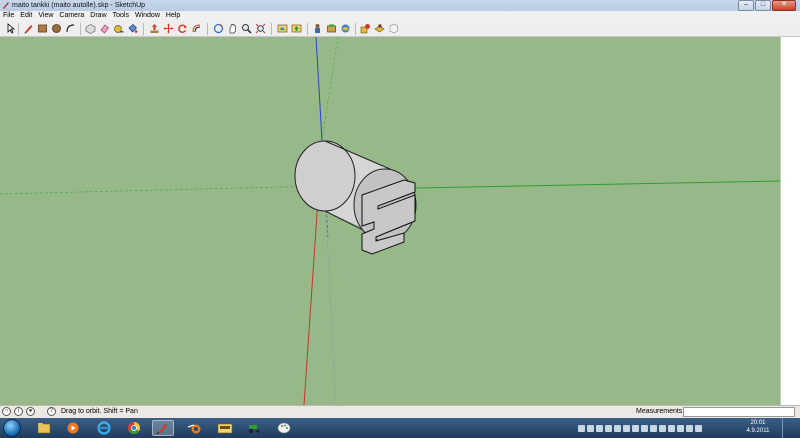 This screenshot has height=438, width=800. Describe the element at coordinates (56, 28) in the screenshot. I see `circle-tool-icon` at that location.